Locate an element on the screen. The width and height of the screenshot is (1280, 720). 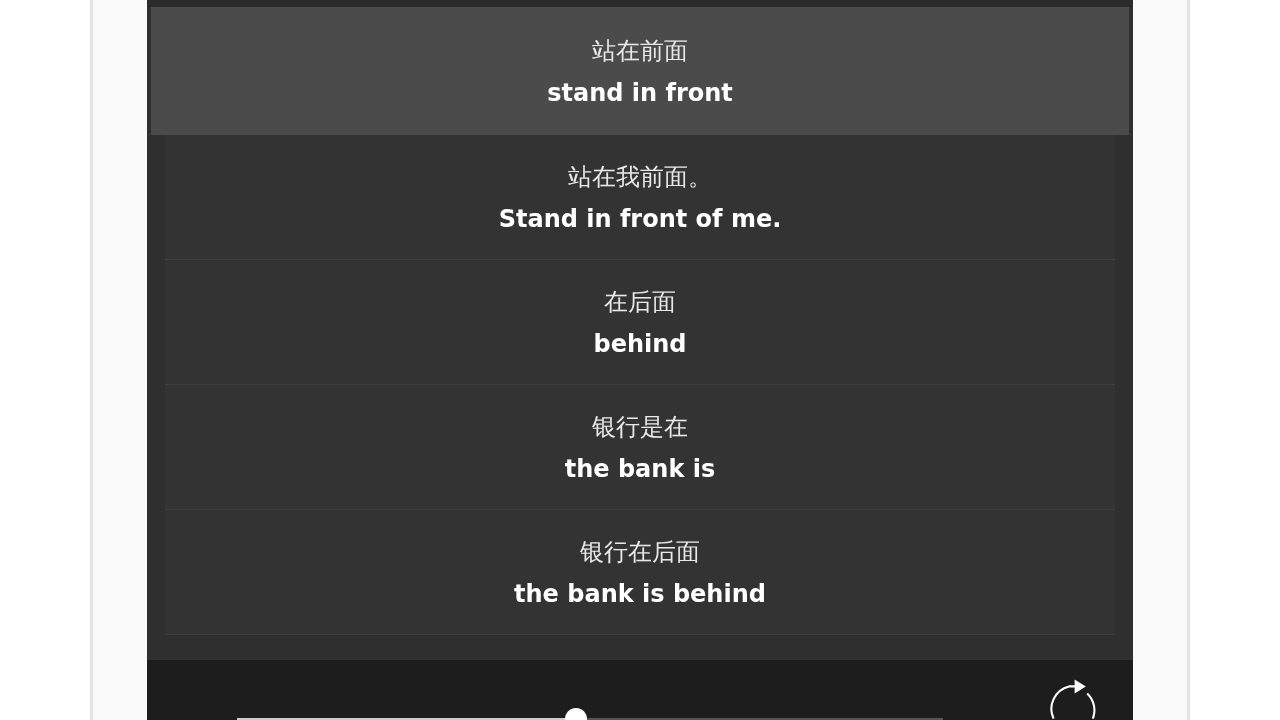
phrase-row: 银行是在 the bank is is located at coordinates (640, 447).